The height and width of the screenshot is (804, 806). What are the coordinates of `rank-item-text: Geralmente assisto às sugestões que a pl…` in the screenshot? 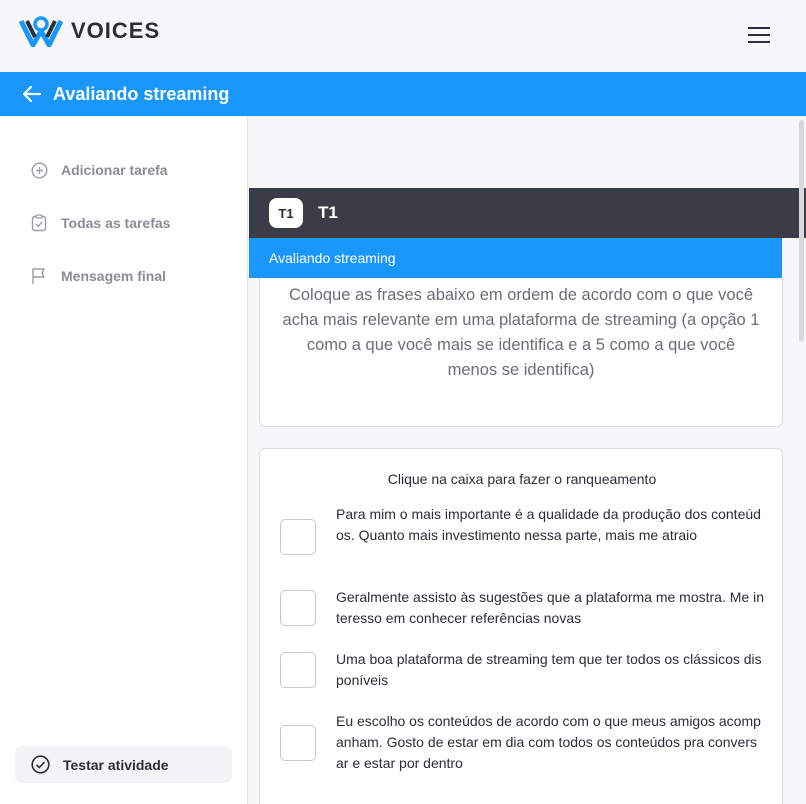 It's located at (550, 607).